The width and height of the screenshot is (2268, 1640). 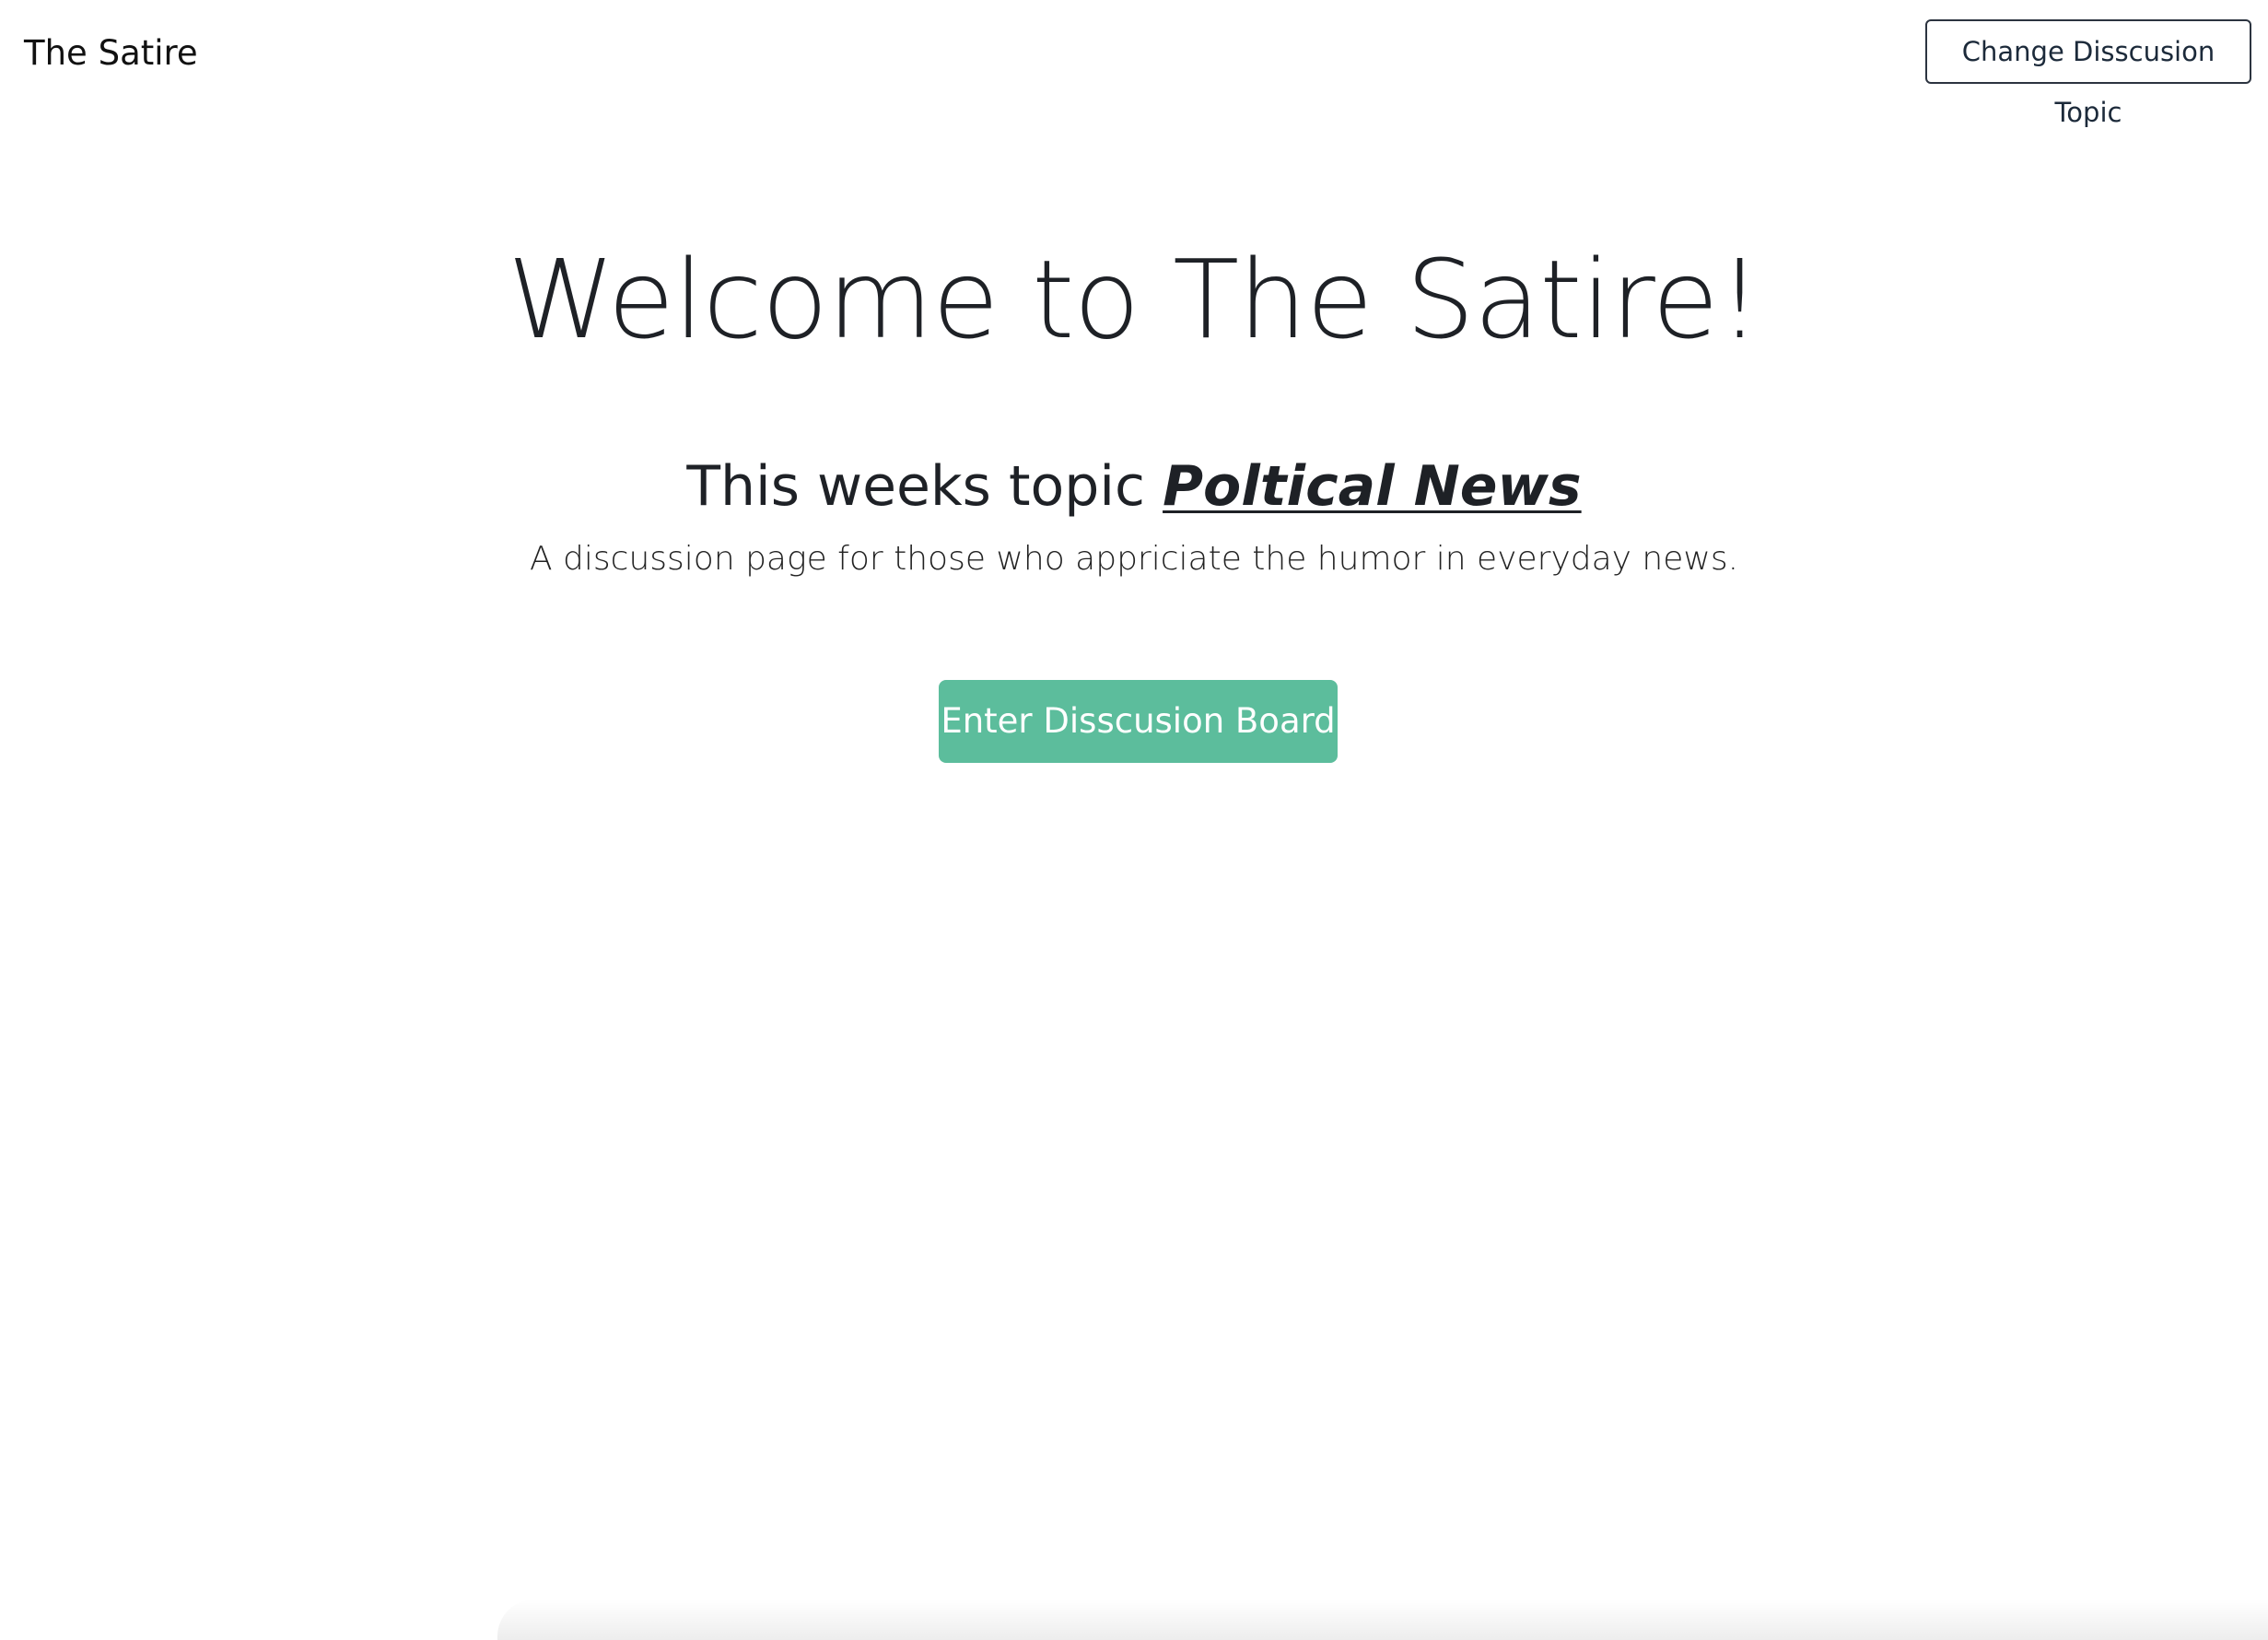 What do you see at coordinates (111, 53) in the screenshot?
I see `brand-link: The Satire` at bounding box center [111, 53].